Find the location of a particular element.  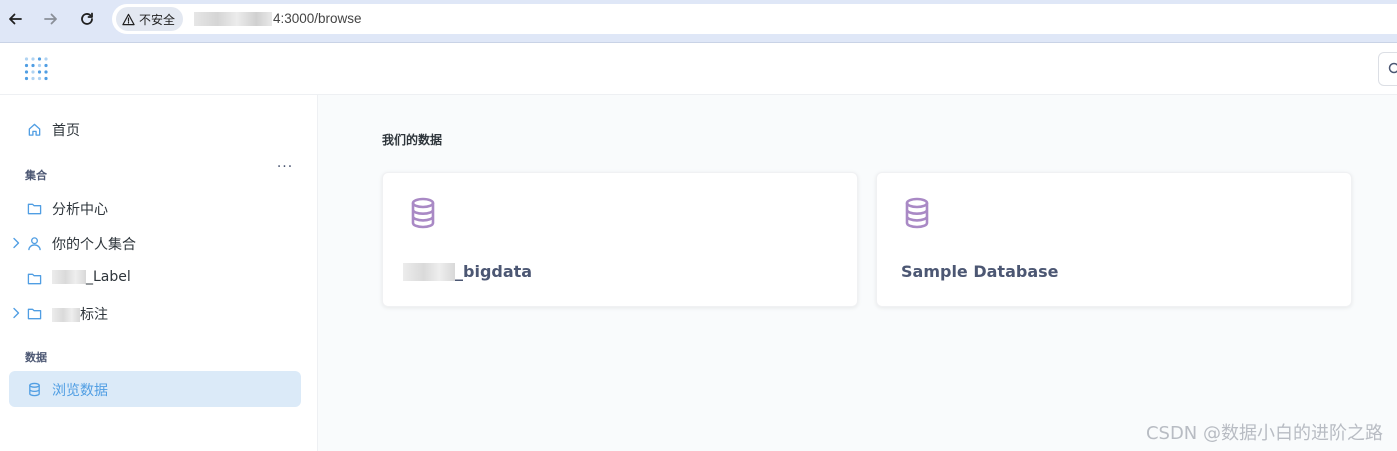

sidebar-item-label: 标注 is located at coordinates (94, 315).